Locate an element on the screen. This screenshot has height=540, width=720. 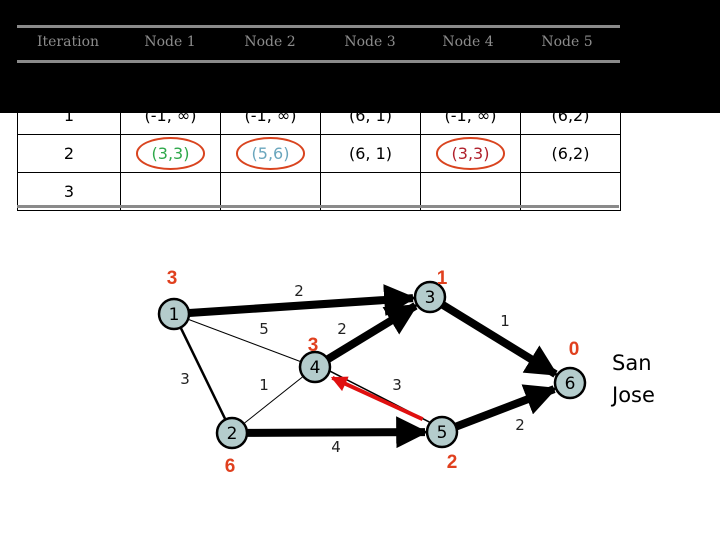
city-line-1: San is located at coordinates (632, 363).